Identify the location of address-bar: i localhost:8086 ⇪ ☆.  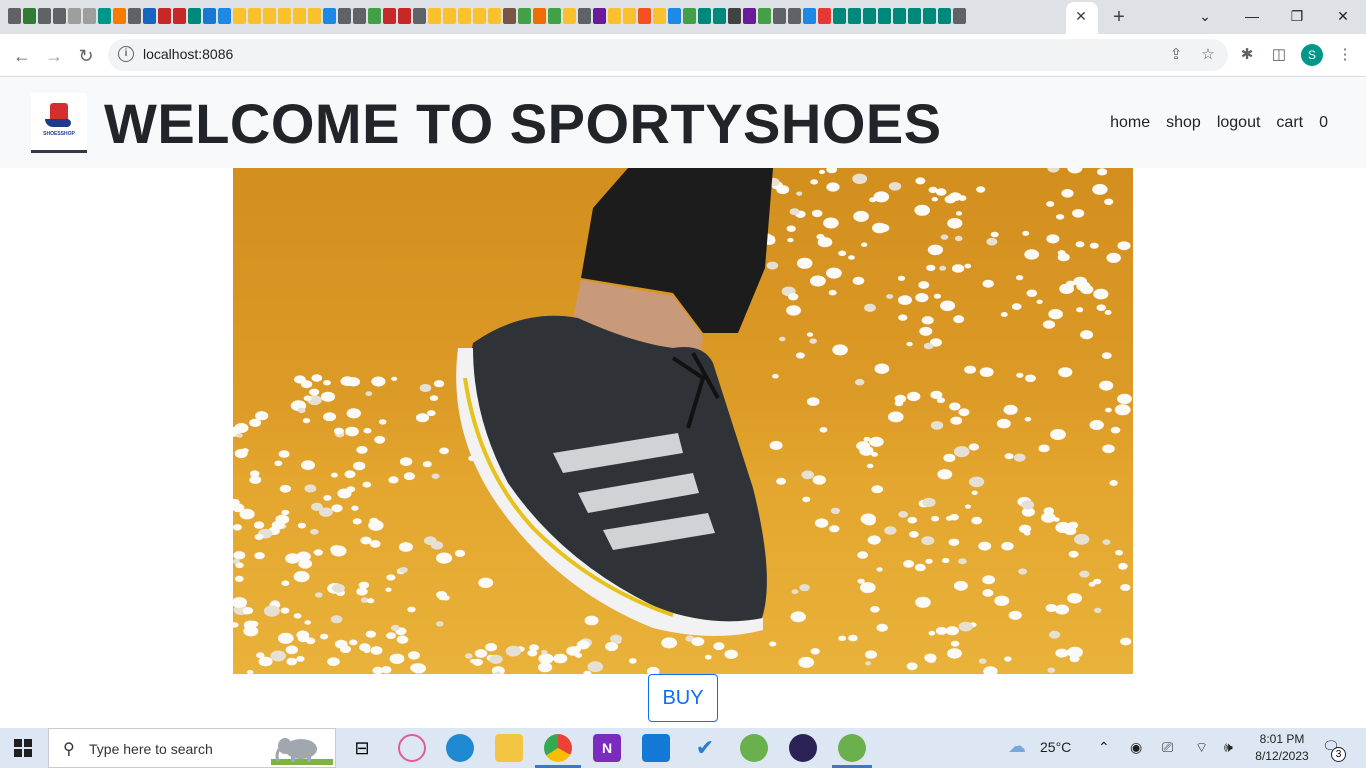
(668, 55).